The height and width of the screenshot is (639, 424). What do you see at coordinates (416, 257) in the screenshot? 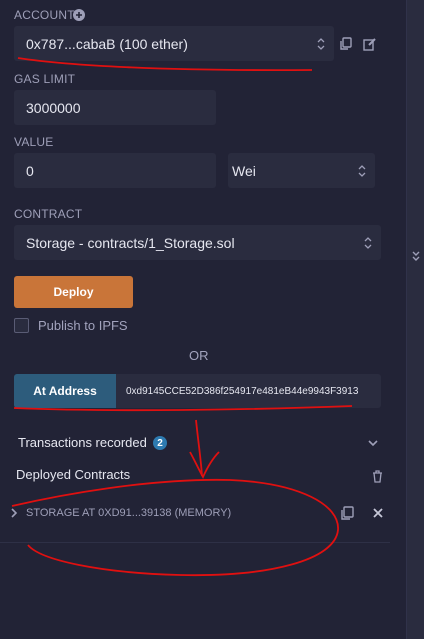
I see `expand-chevrons-icon` at bounding box center [416, 257].